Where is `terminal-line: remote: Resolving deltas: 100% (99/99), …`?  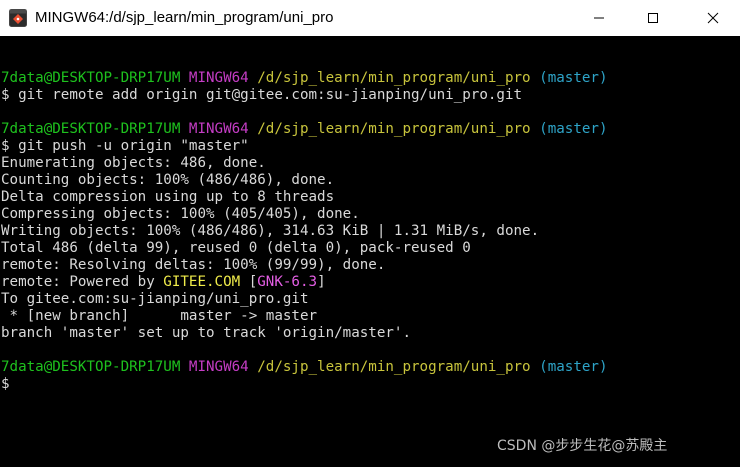 terminal-line: remote: Resolving deltas: 100% (99/99), … is located at coordinates (304, 265).